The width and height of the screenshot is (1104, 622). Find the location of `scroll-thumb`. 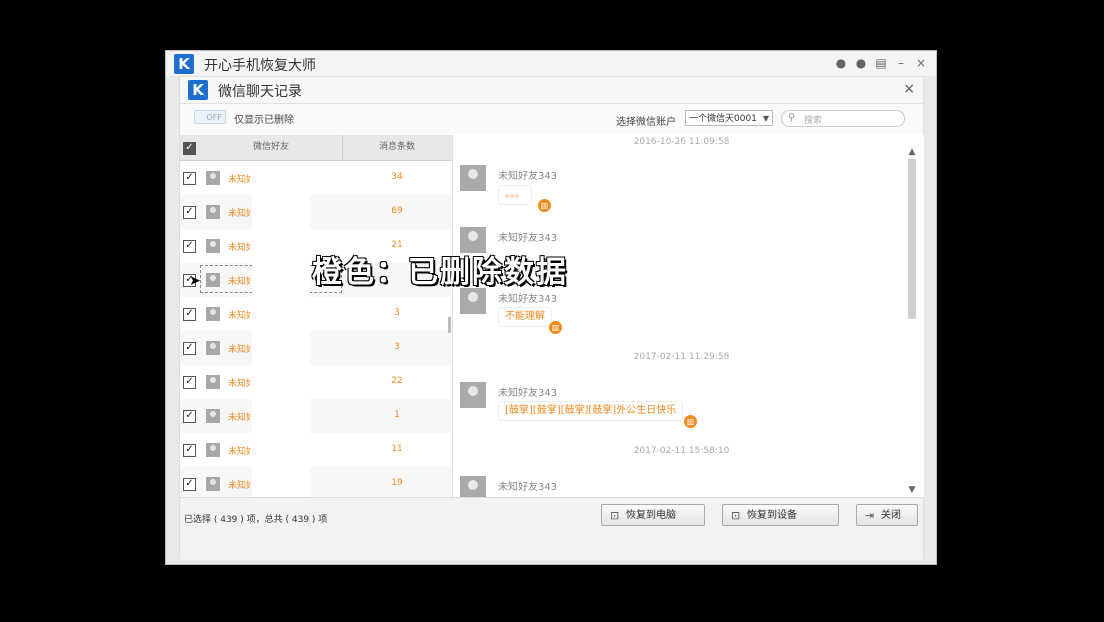

scroll-thumb is located at coordinates (912, 239).